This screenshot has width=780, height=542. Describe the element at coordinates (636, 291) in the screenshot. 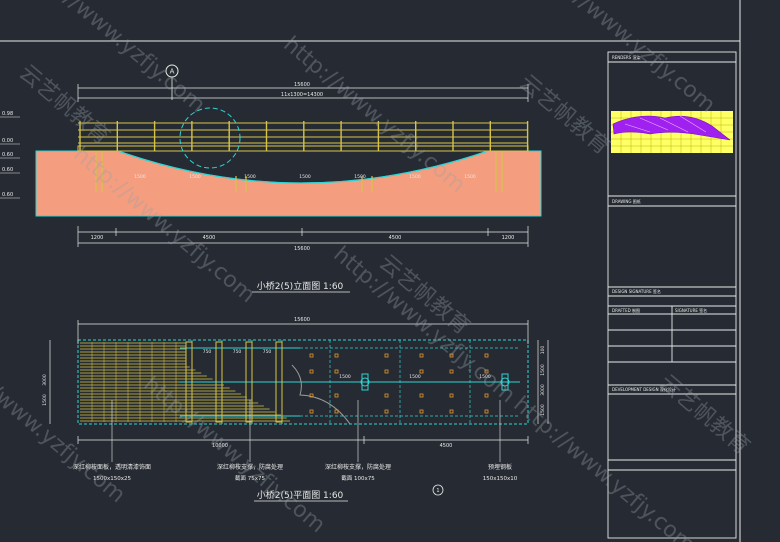

I see `tb-label-design-signature: DESIGN SIGNATURE 签名` at that location.